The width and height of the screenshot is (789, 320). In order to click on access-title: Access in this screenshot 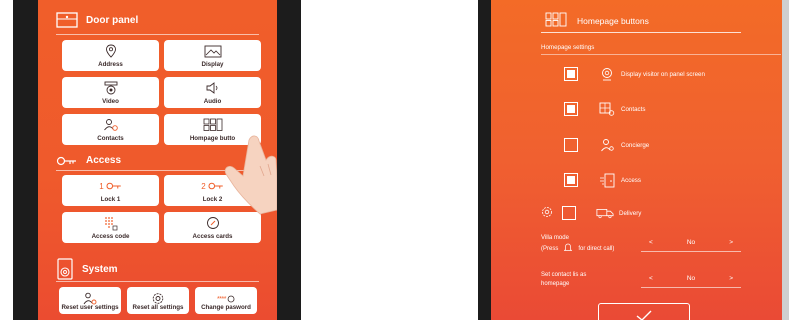, I will do `click(104, 160)`.